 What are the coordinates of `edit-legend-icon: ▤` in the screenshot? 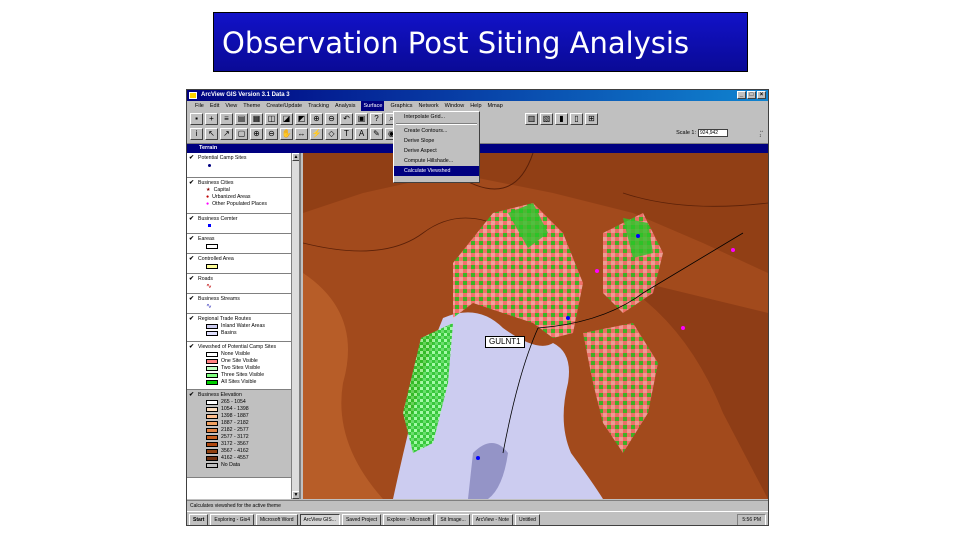 It's located at (241, 119).